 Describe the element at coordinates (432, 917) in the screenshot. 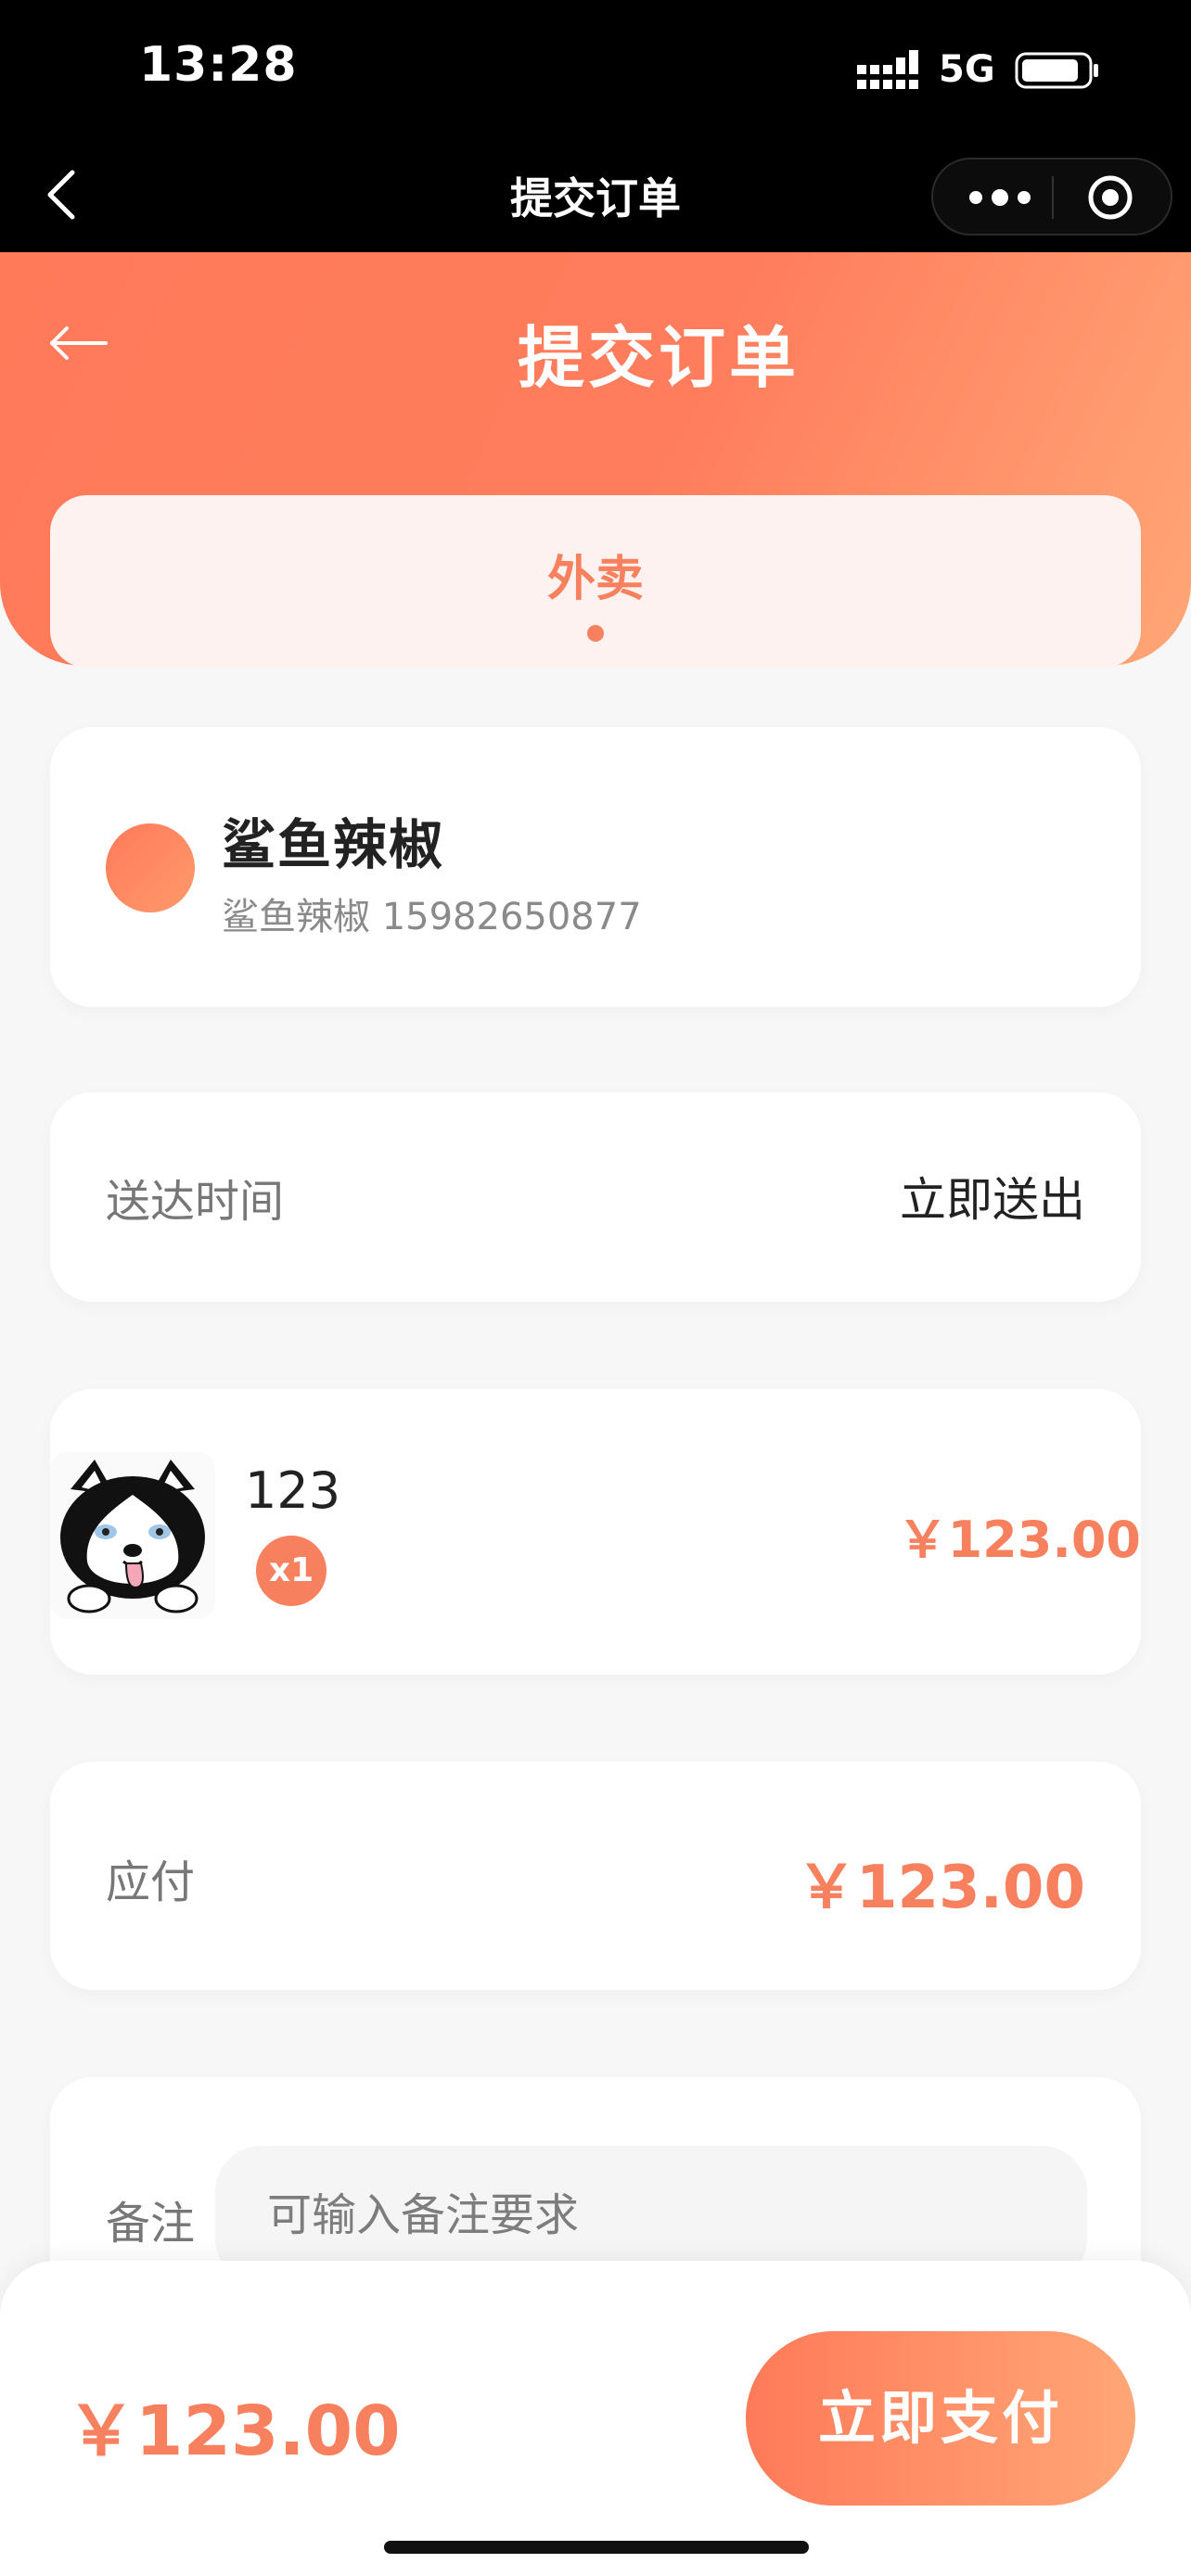

I see `recipient-contact: 鲨鱼辣椒 15982650877` at that location.